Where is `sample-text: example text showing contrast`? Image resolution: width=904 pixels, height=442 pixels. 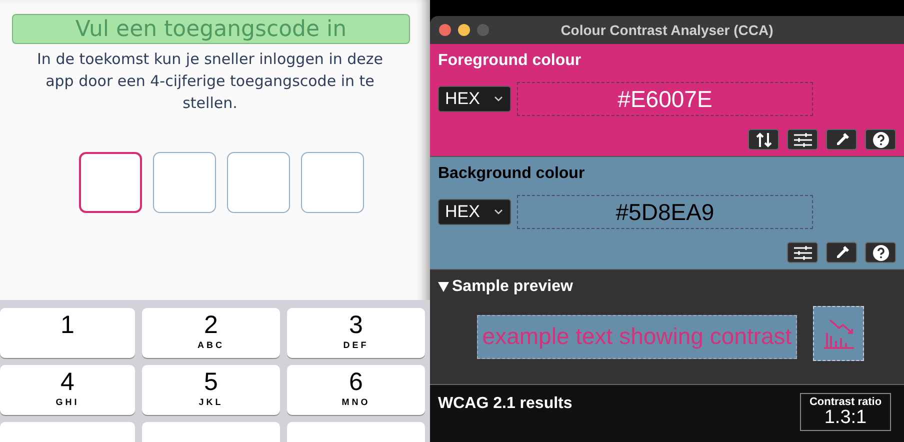
sample-text: example text showing contrast is located at coordinates (637, 336).